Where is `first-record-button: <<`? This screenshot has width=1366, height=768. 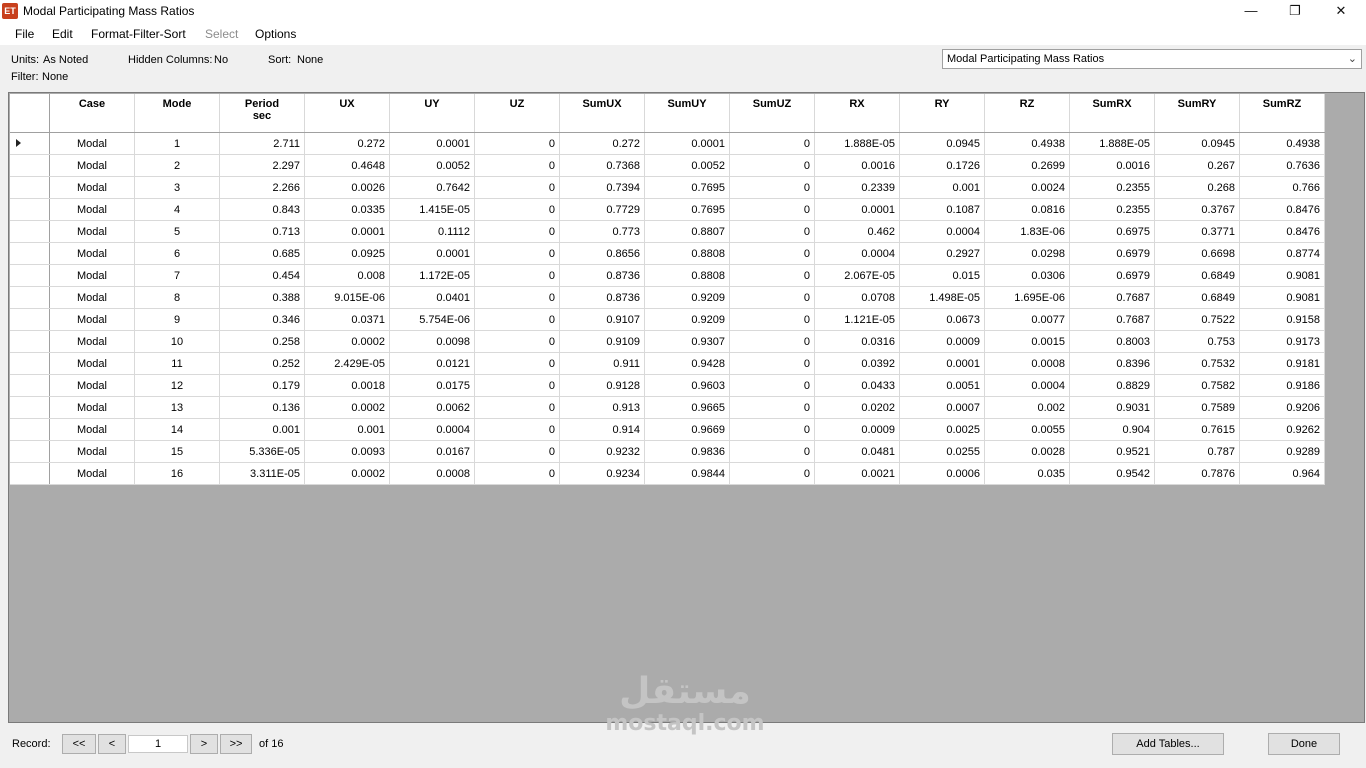
first-record-button: << is located at coordinates (79, 744).